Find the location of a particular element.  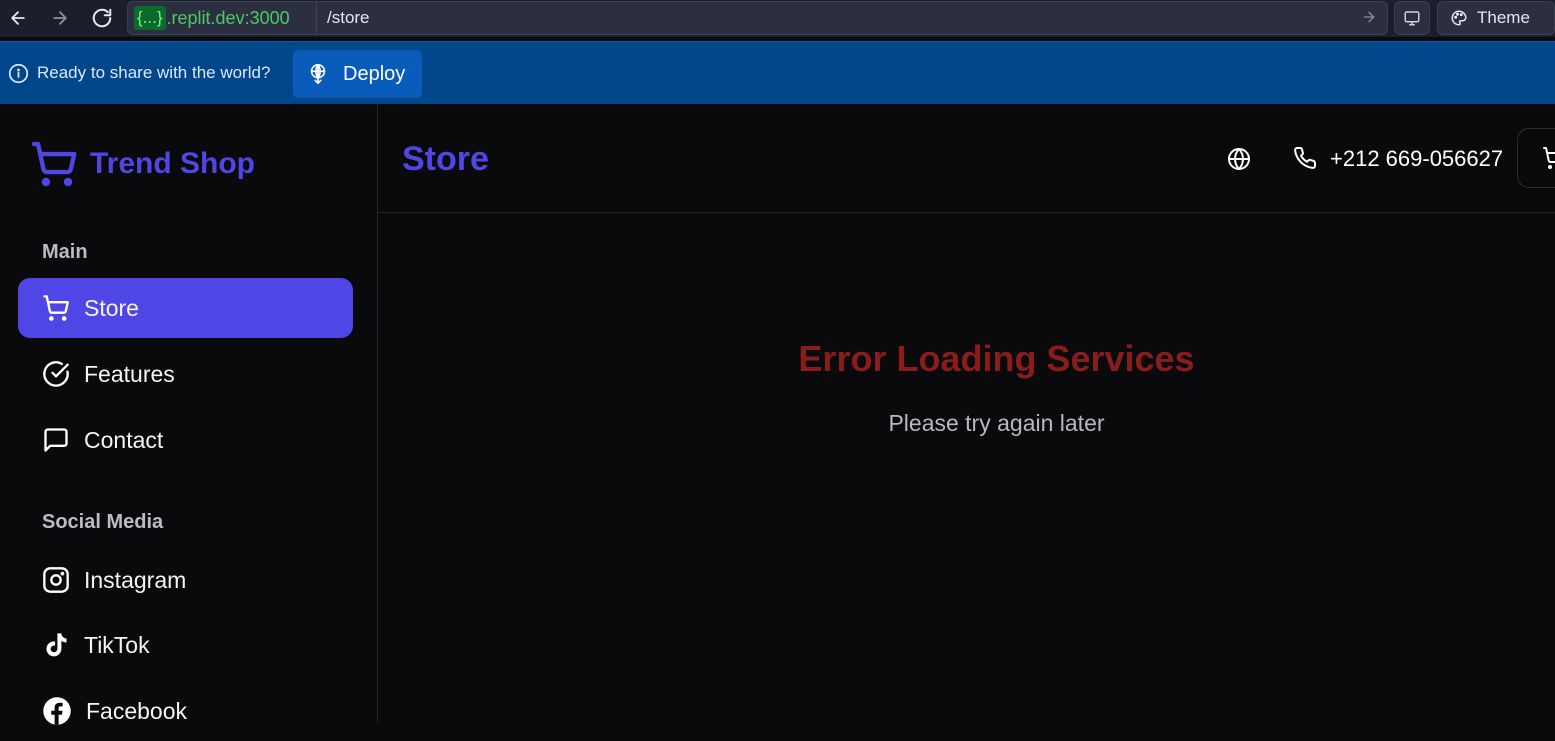

page-header: Store +212 669-056627 is located at coordinates (966, 158).